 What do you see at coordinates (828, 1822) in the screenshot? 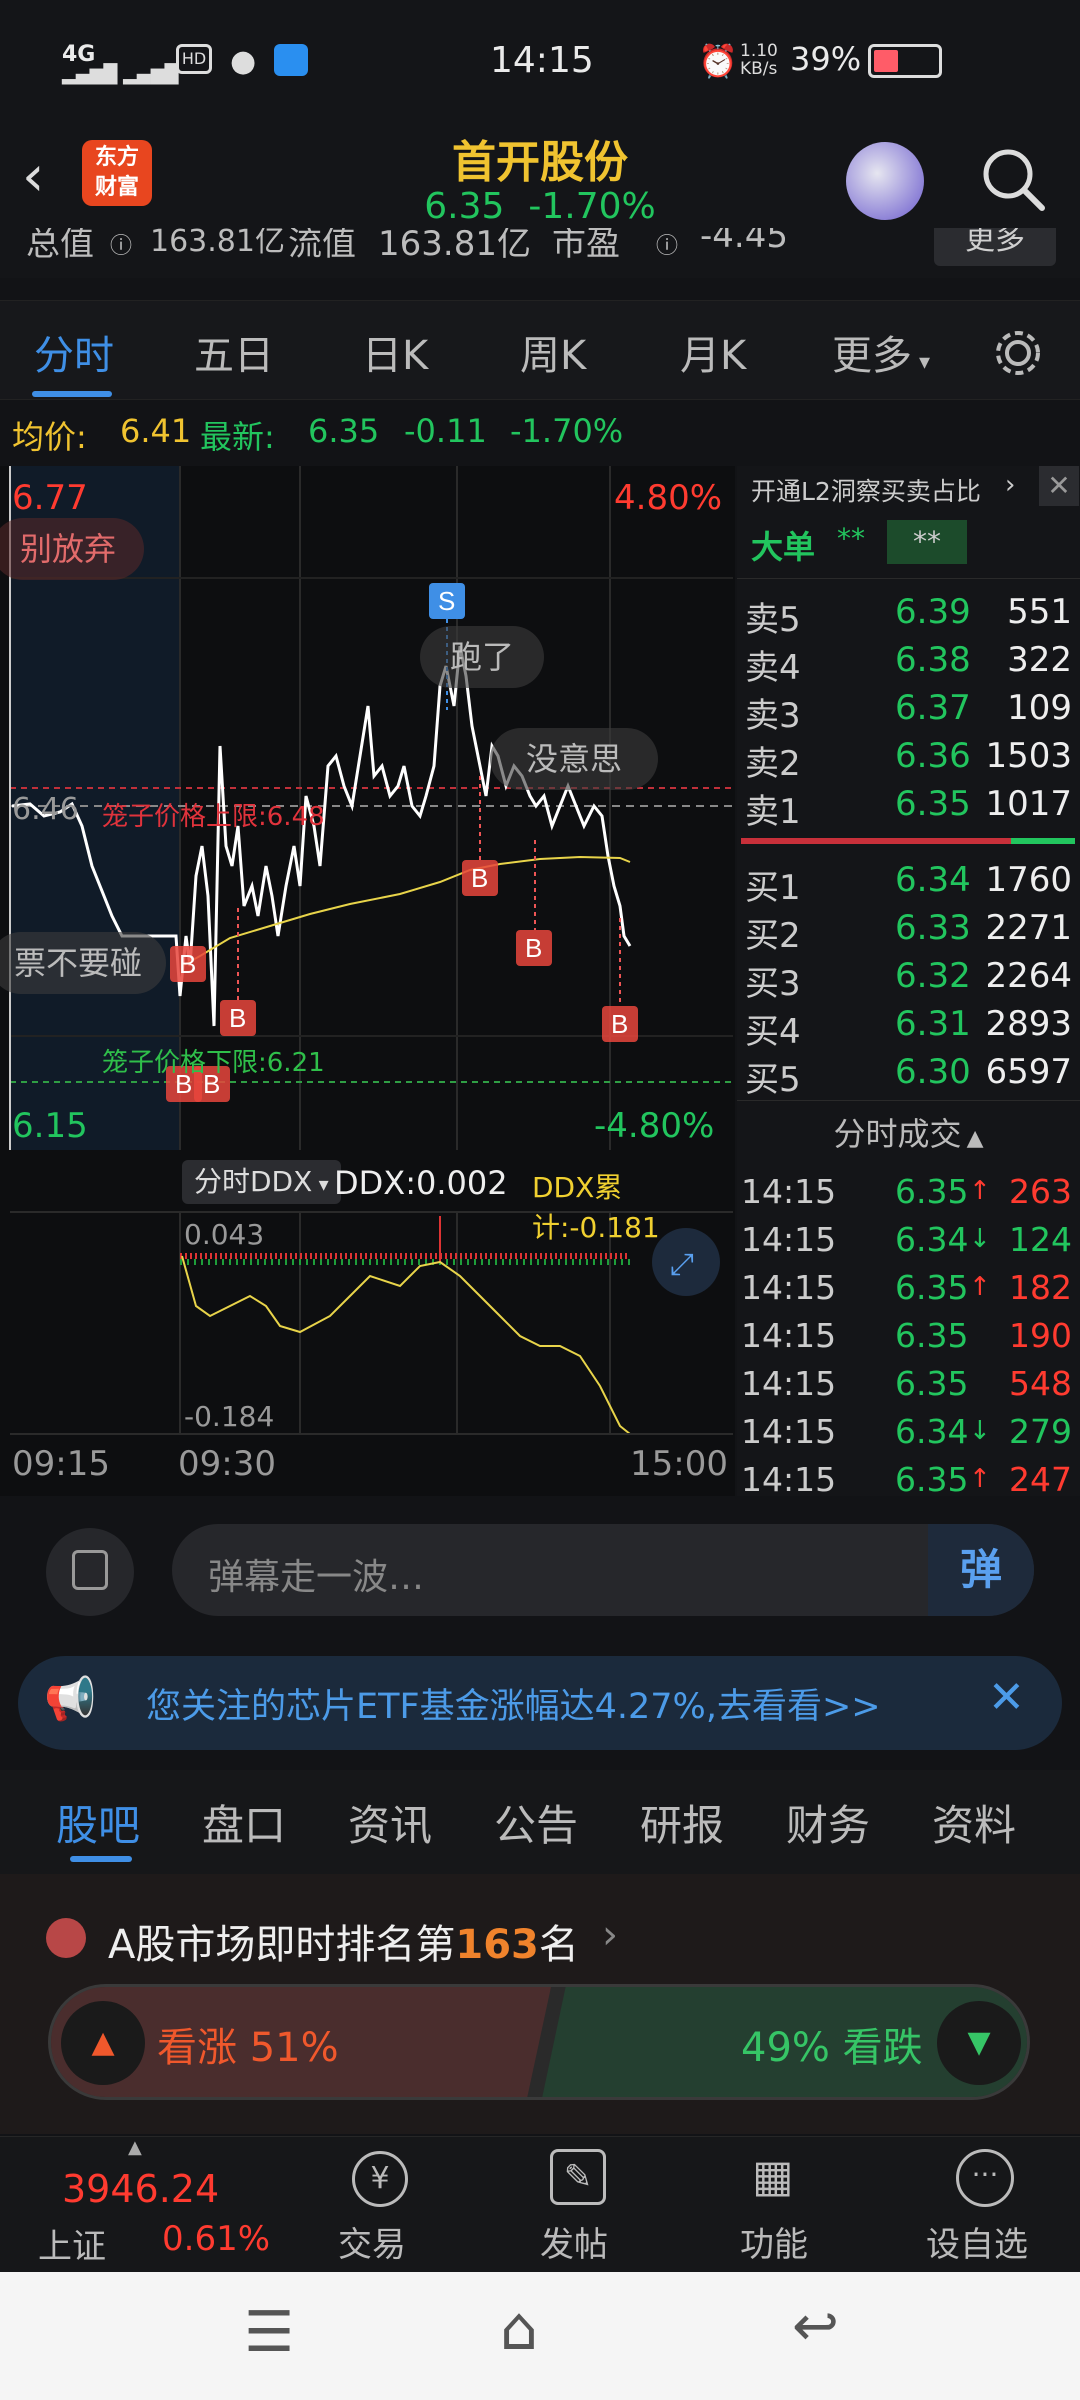
I see `tab-finance: 财务` at bounding box center [828, 1822].